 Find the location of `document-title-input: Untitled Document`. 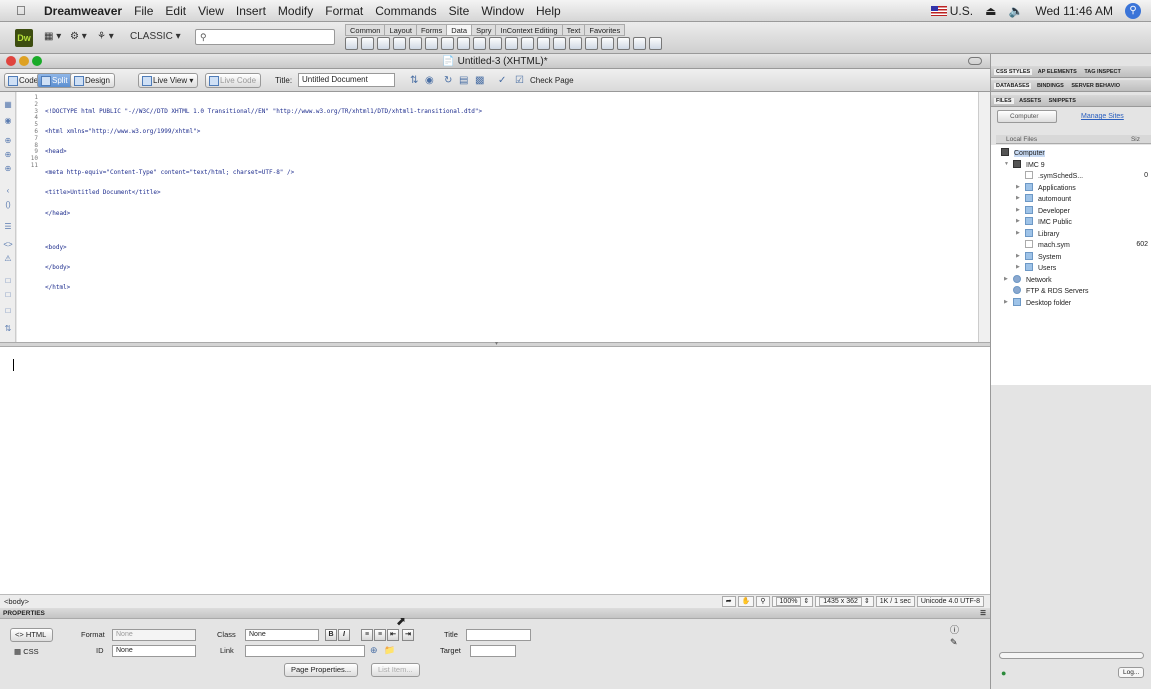

document-title-input: Untitled Document is located at coordinates (346, 80).